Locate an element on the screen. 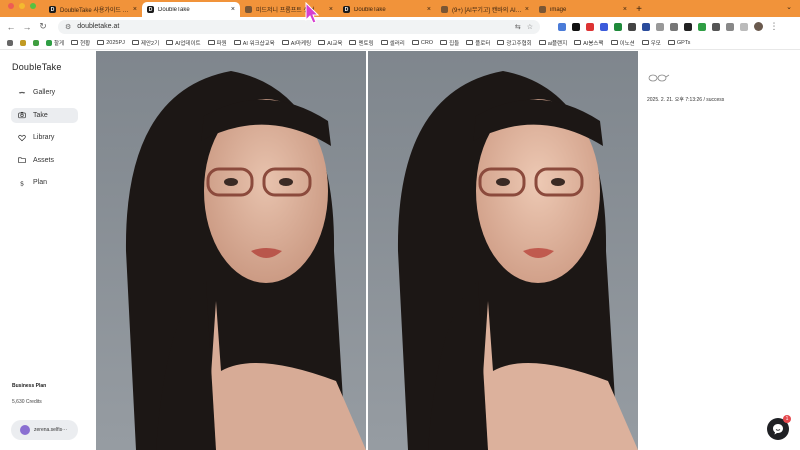 The height and width of the screenshot is (450, 800). bookmark-item: 이노션 is located at coordinates (622, 43).